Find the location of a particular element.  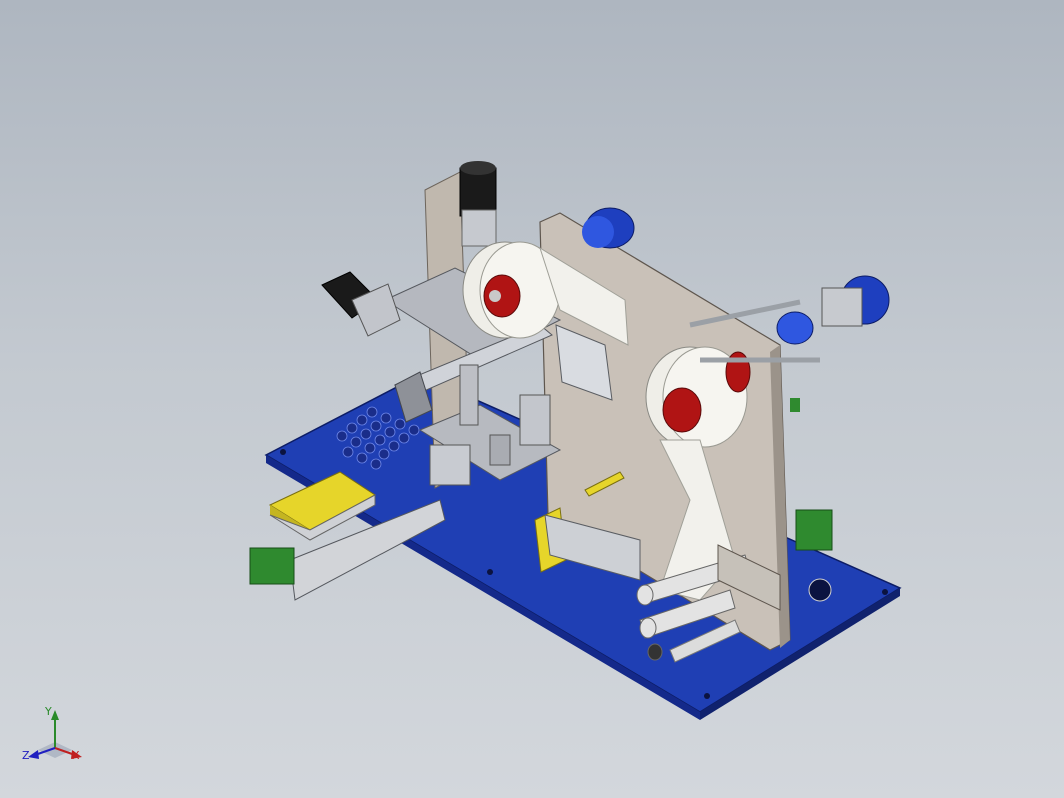

green-connector-small is located at coordinates (795, 405).